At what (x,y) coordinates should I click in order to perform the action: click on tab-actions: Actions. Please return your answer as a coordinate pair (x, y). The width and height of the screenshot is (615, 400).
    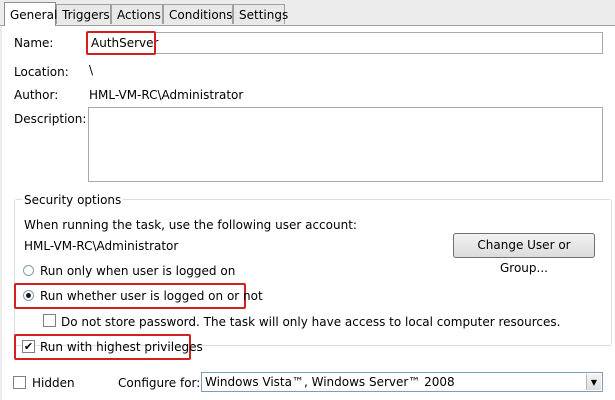
    Looking at the image, I should click on (137, 14).